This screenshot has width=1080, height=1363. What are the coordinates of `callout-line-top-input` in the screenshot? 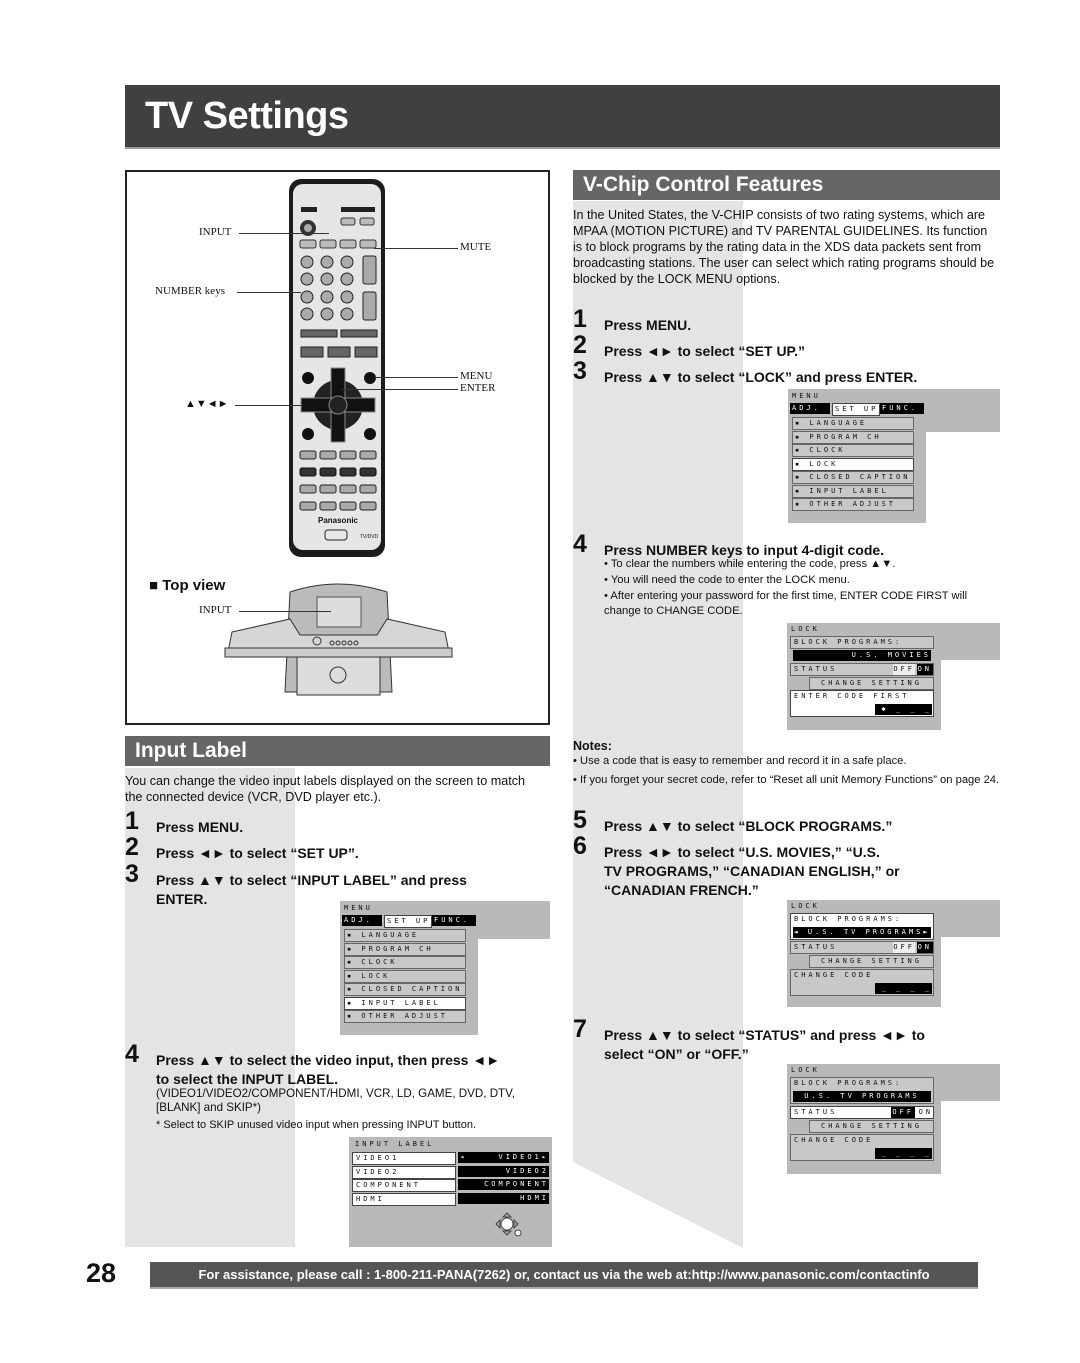 It's located at (285, 611).